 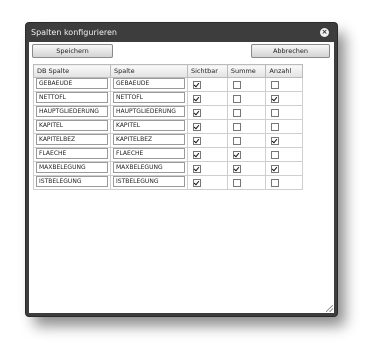 I want to click on column-name-input: KAPITELBEZ, so click(x=149, y=139).